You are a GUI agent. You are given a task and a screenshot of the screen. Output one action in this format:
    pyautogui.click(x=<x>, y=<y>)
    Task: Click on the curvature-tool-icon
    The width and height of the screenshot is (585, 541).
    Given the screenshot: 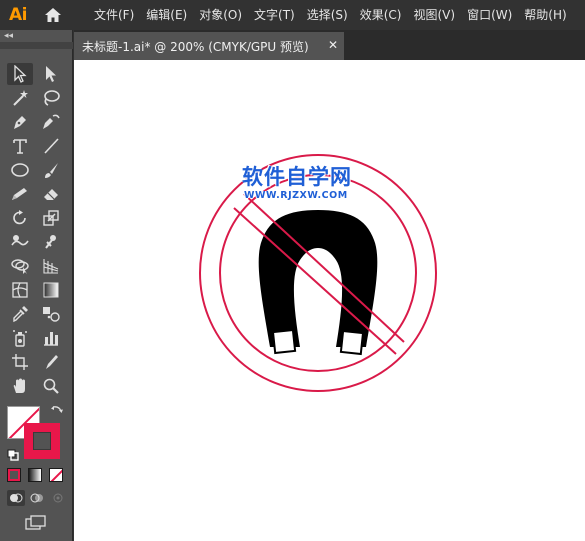 What is the action you would take?
    pyautogui.click(x=51, y=122)
    